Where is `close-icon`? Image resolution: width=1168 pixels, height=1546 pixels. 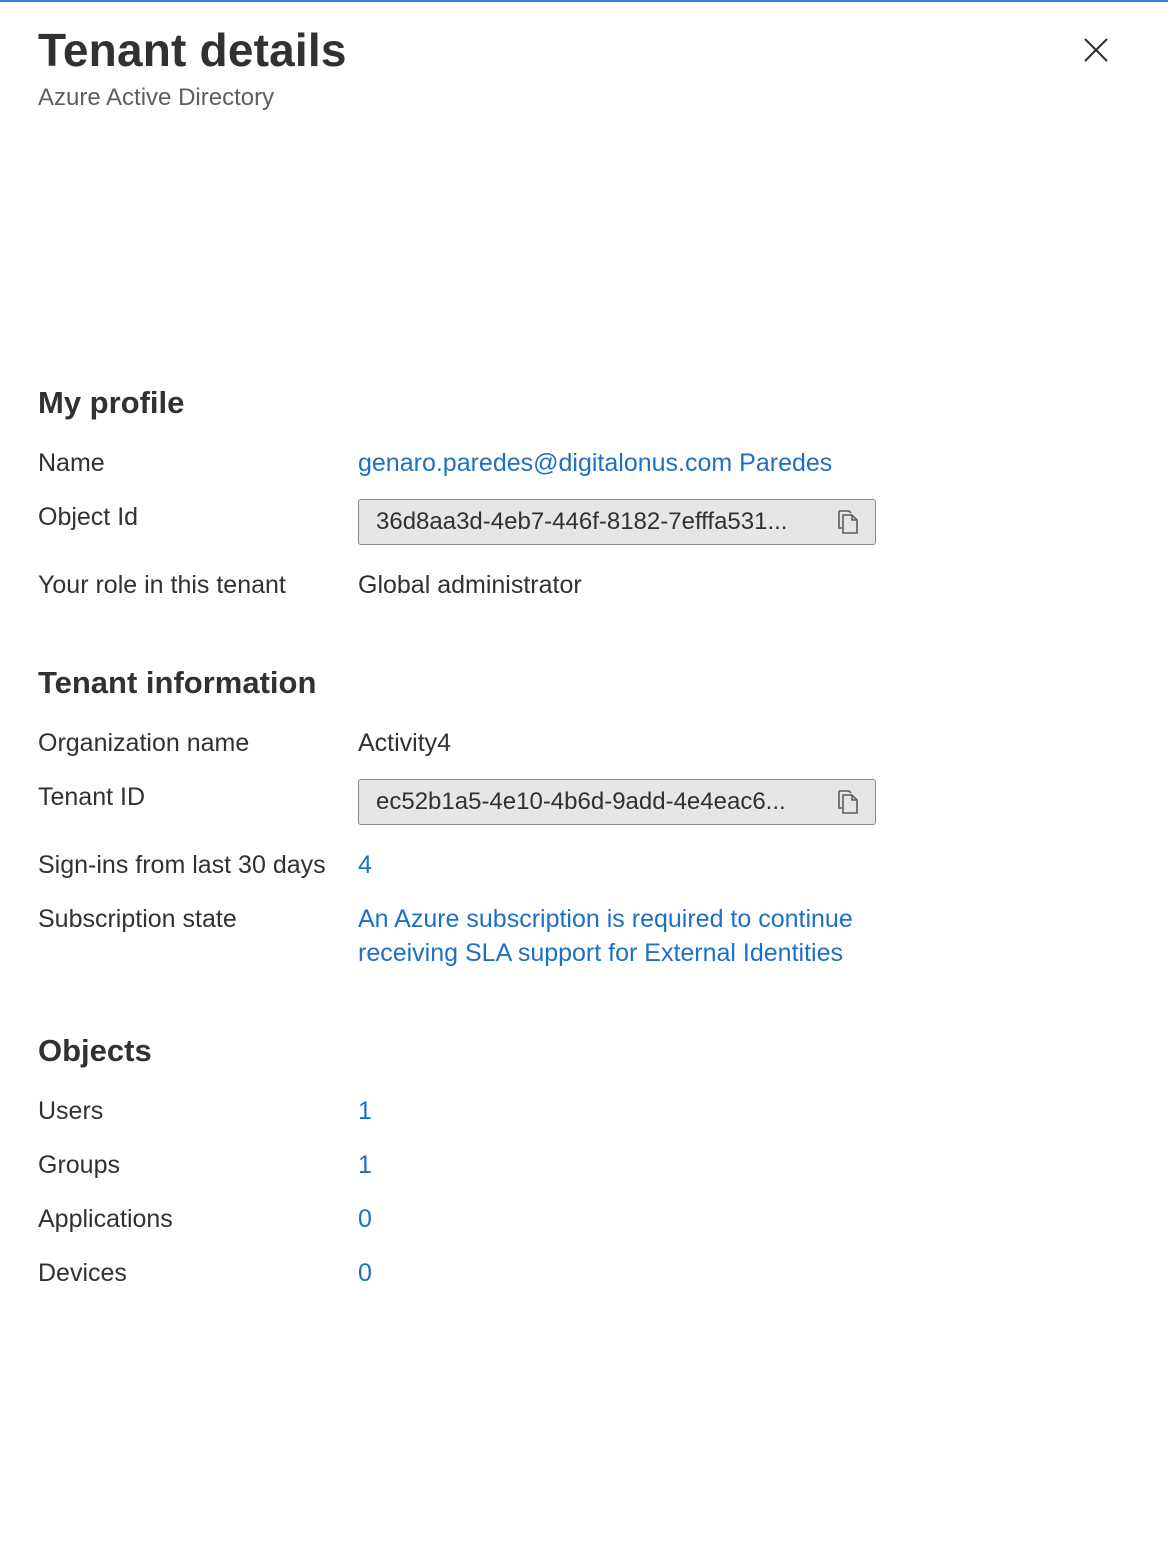 close-icon is located at coordinates (1096, 50).